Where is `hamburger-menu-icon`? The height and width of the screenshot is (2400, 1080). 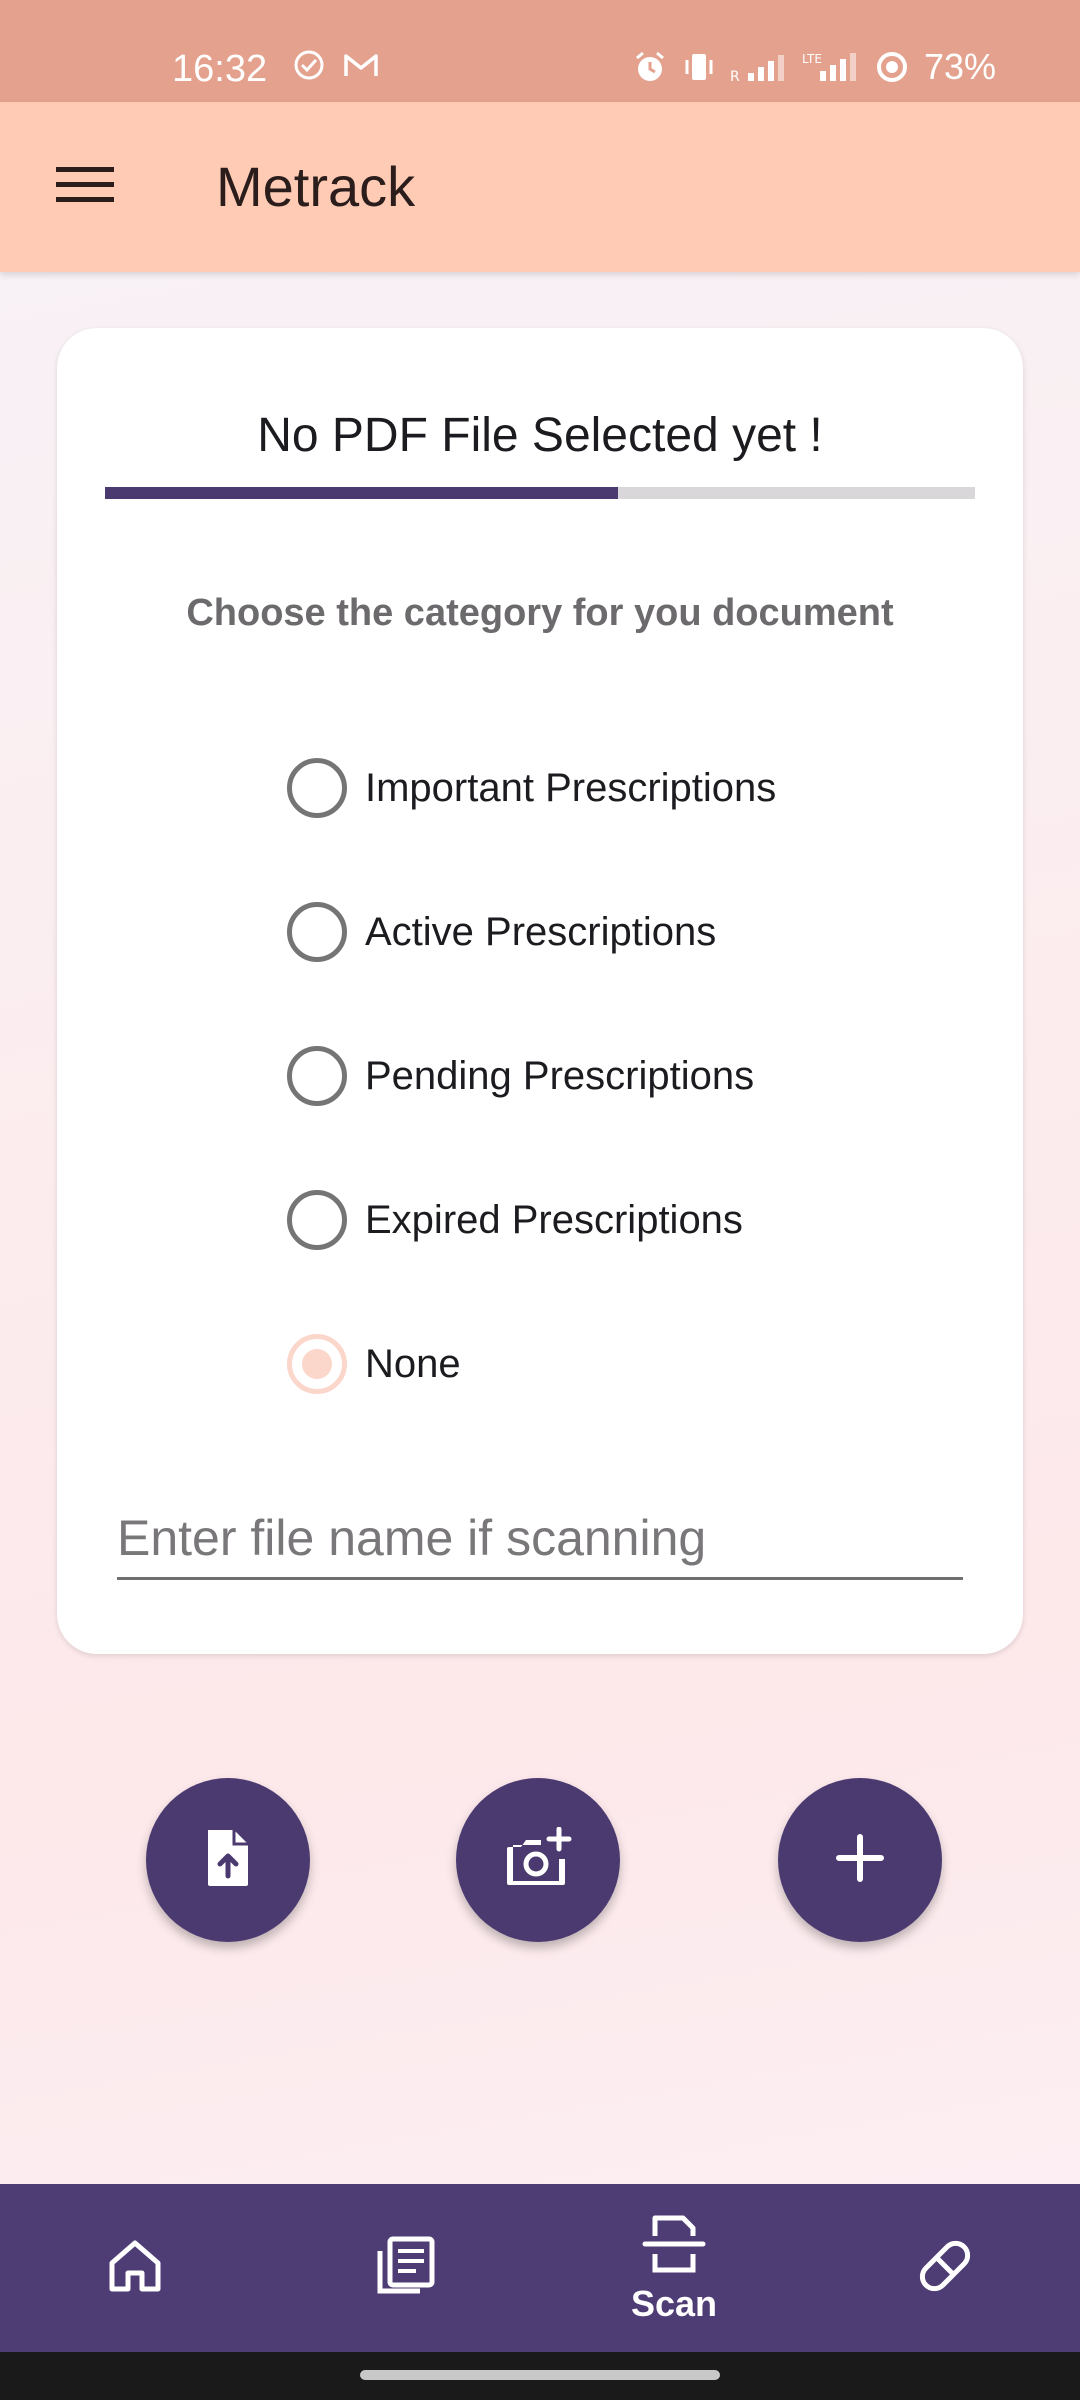 hamburger-menu-icon is located at coordinates (85, 187).